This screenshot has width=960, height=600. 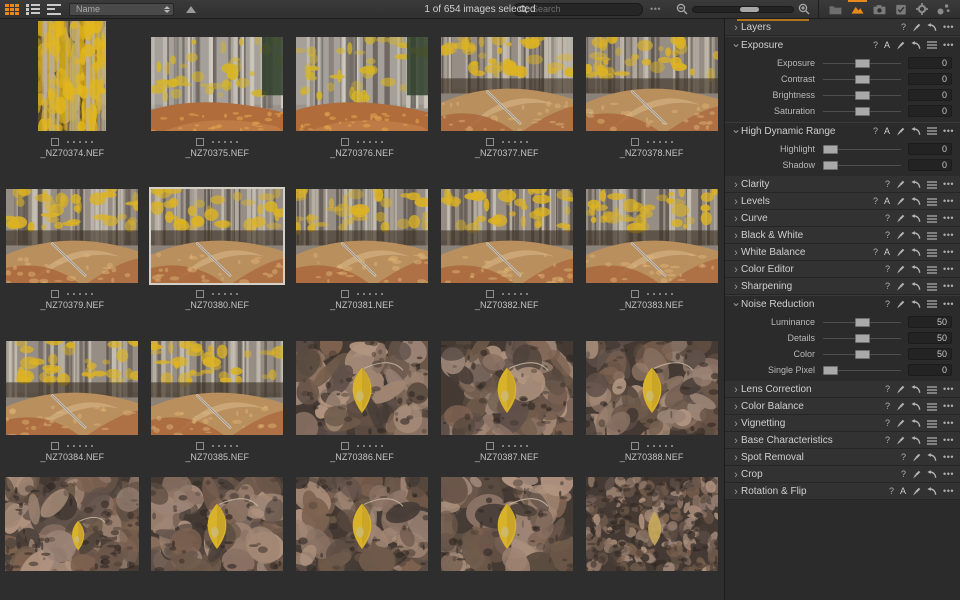 I want to click on panel-header-lens-correction: › Lens Correction? •••, so click(x=842, y=389).